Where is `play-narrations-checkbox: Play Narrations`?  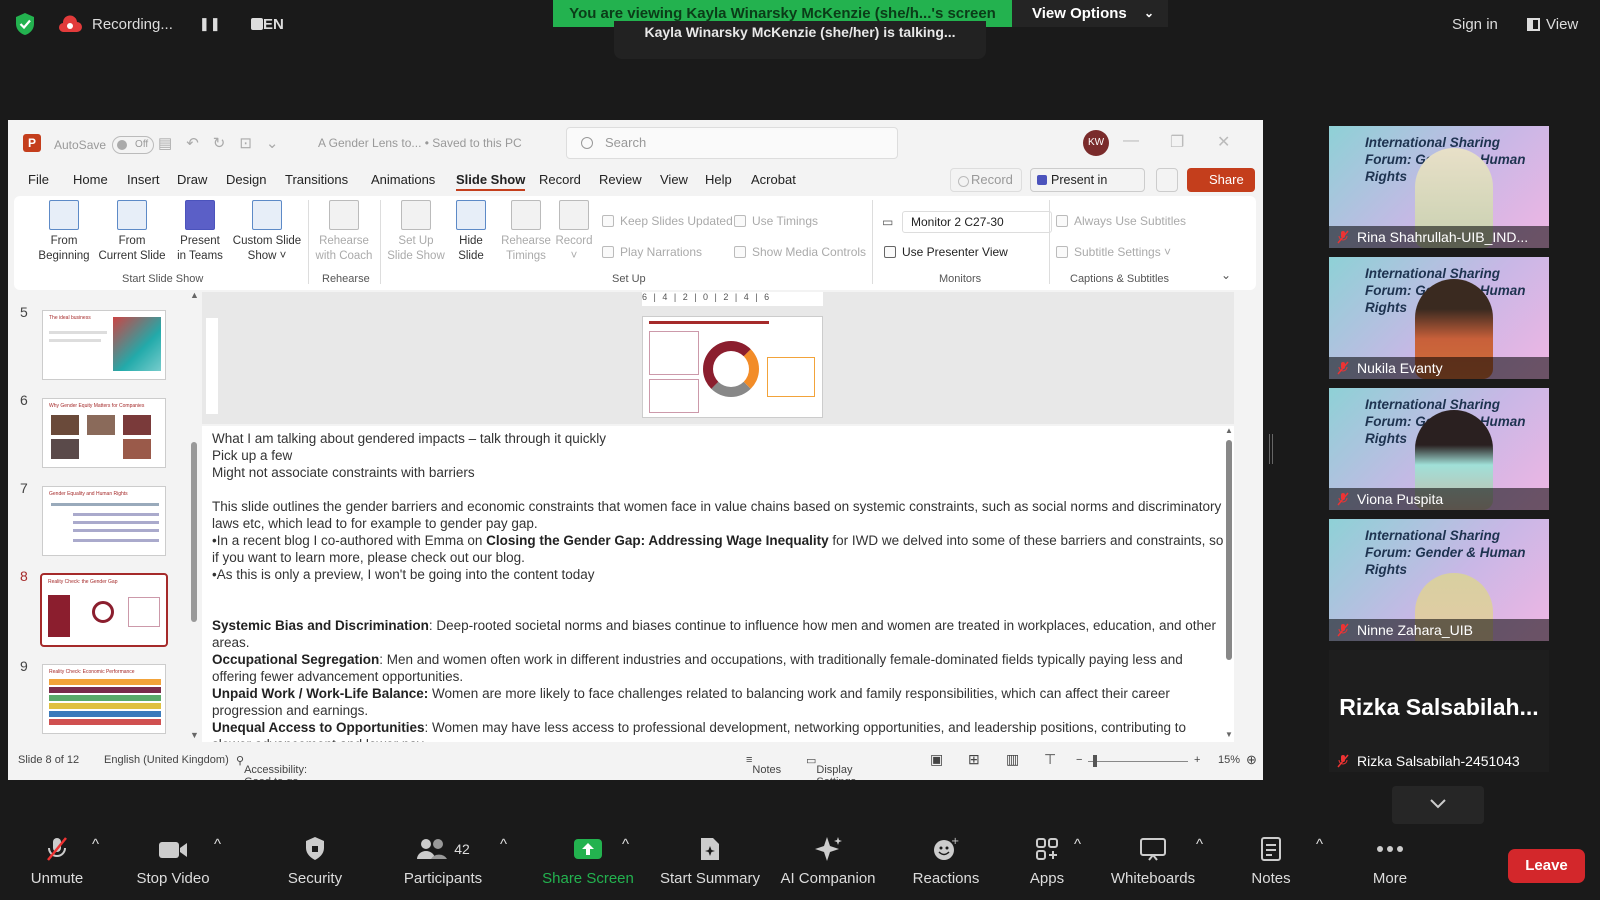
play-narrations-checkbox: Play Narrations is located at coordinates (652, 252).